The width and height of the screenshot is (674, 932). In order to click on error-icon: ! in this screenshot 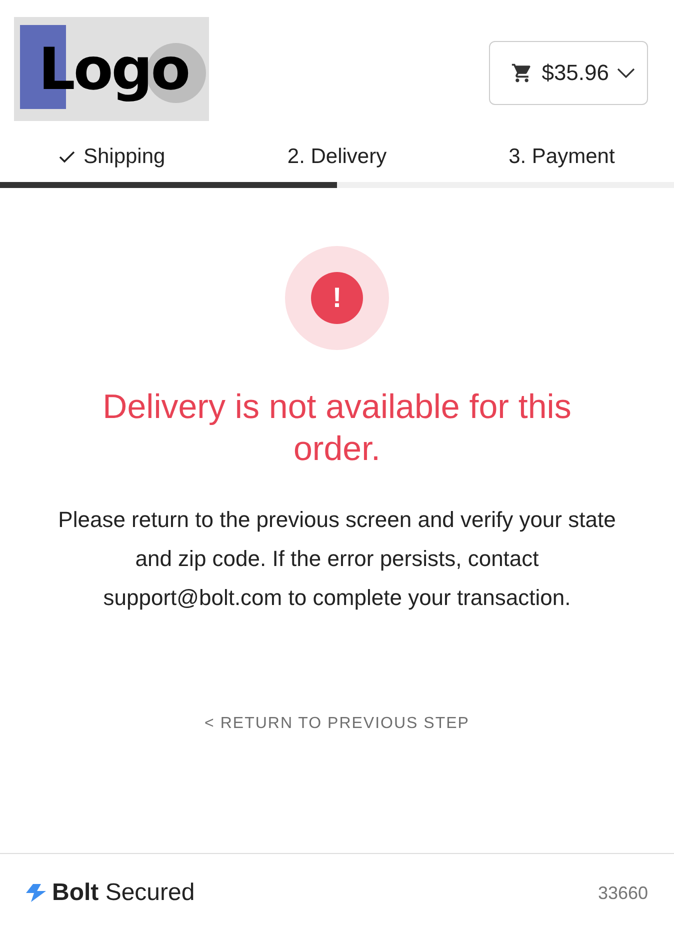, I will do `click(337, 298)`.